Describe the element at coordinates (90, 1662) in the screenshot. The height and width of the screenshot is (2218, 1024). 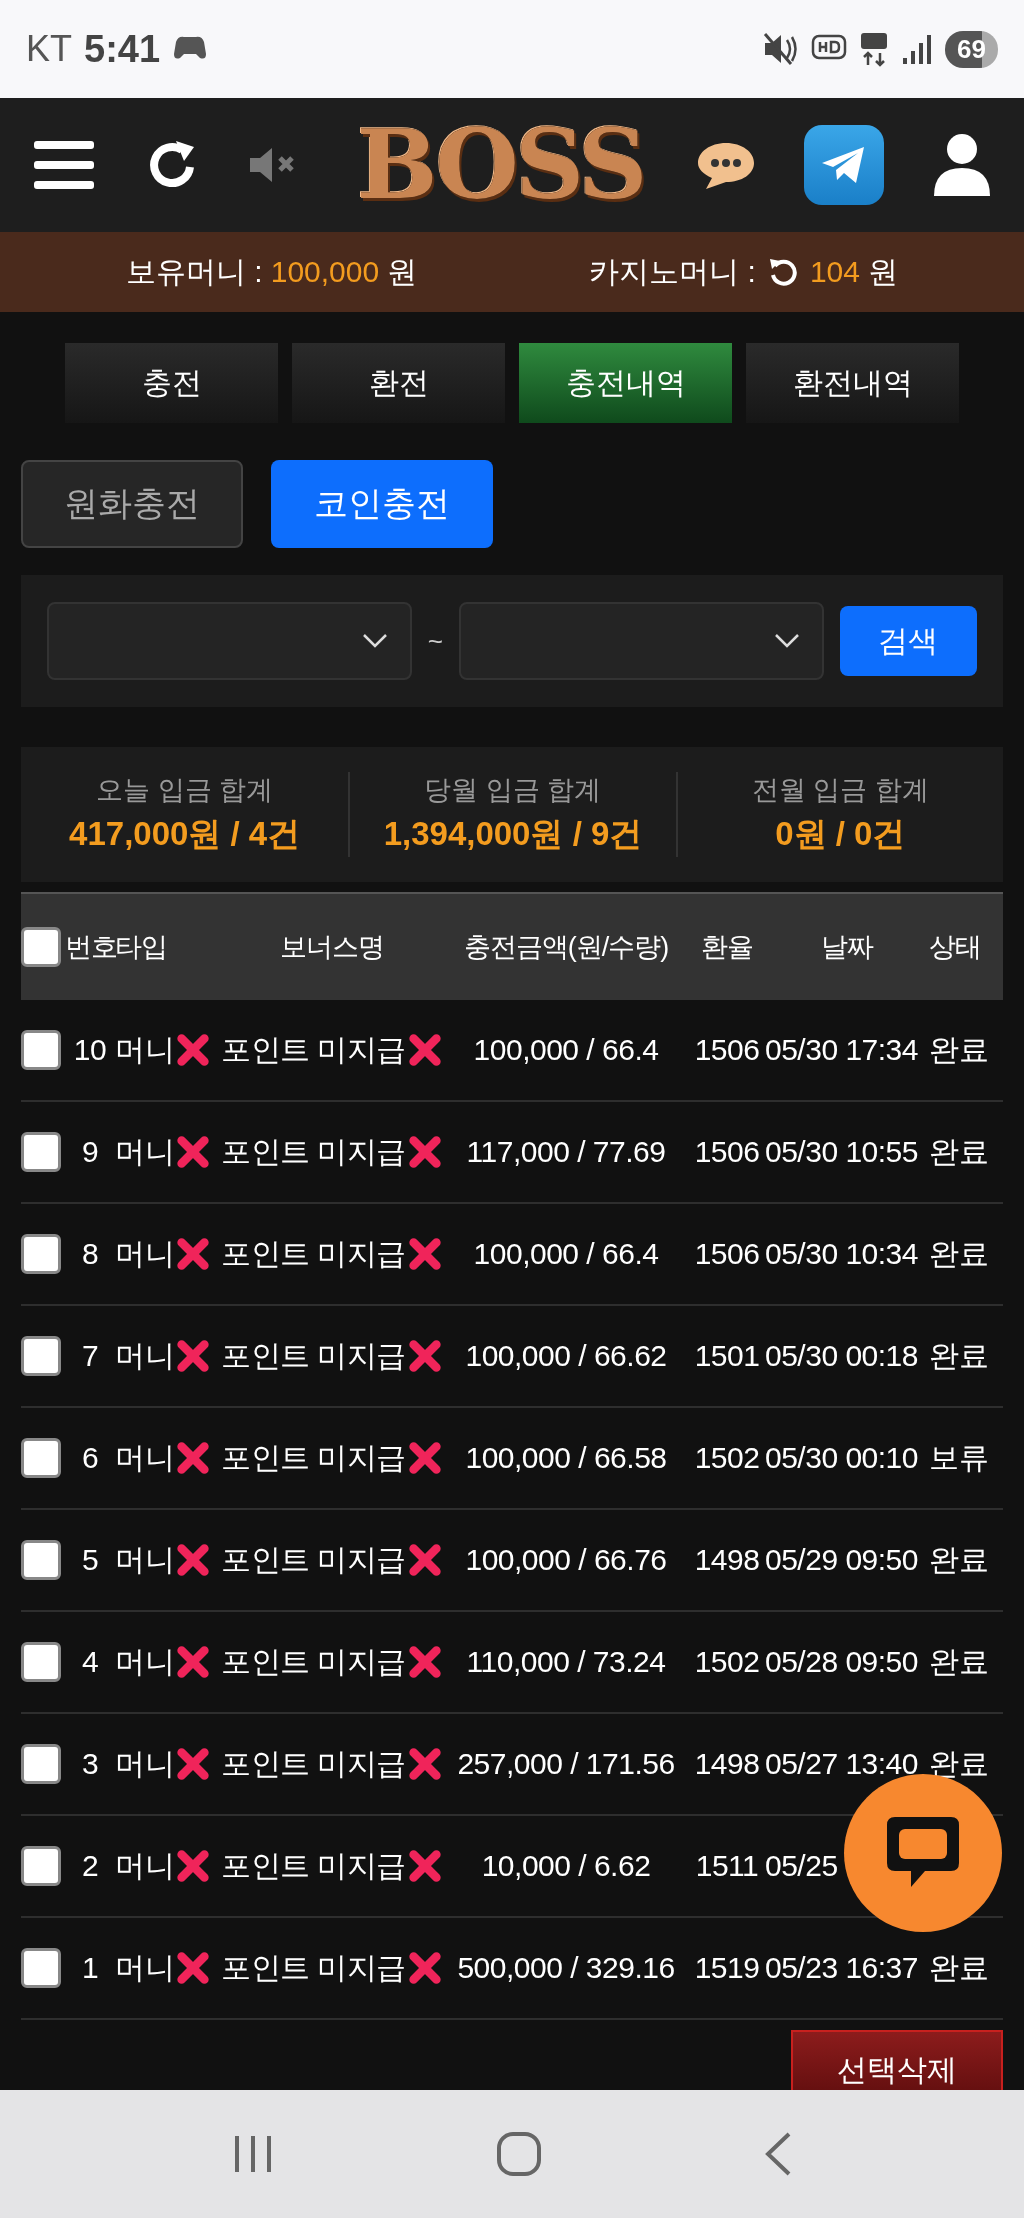
I see `table-cell: 4` at that location.